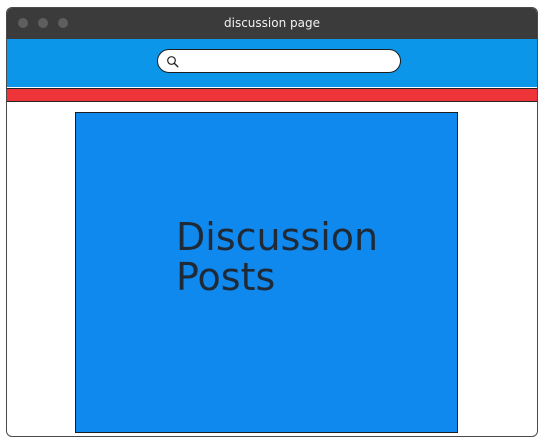  Describe the element at coordinates (277, 257) in the screenshot. I see `discussion-posts-heading: Discussion Posts` at that location.